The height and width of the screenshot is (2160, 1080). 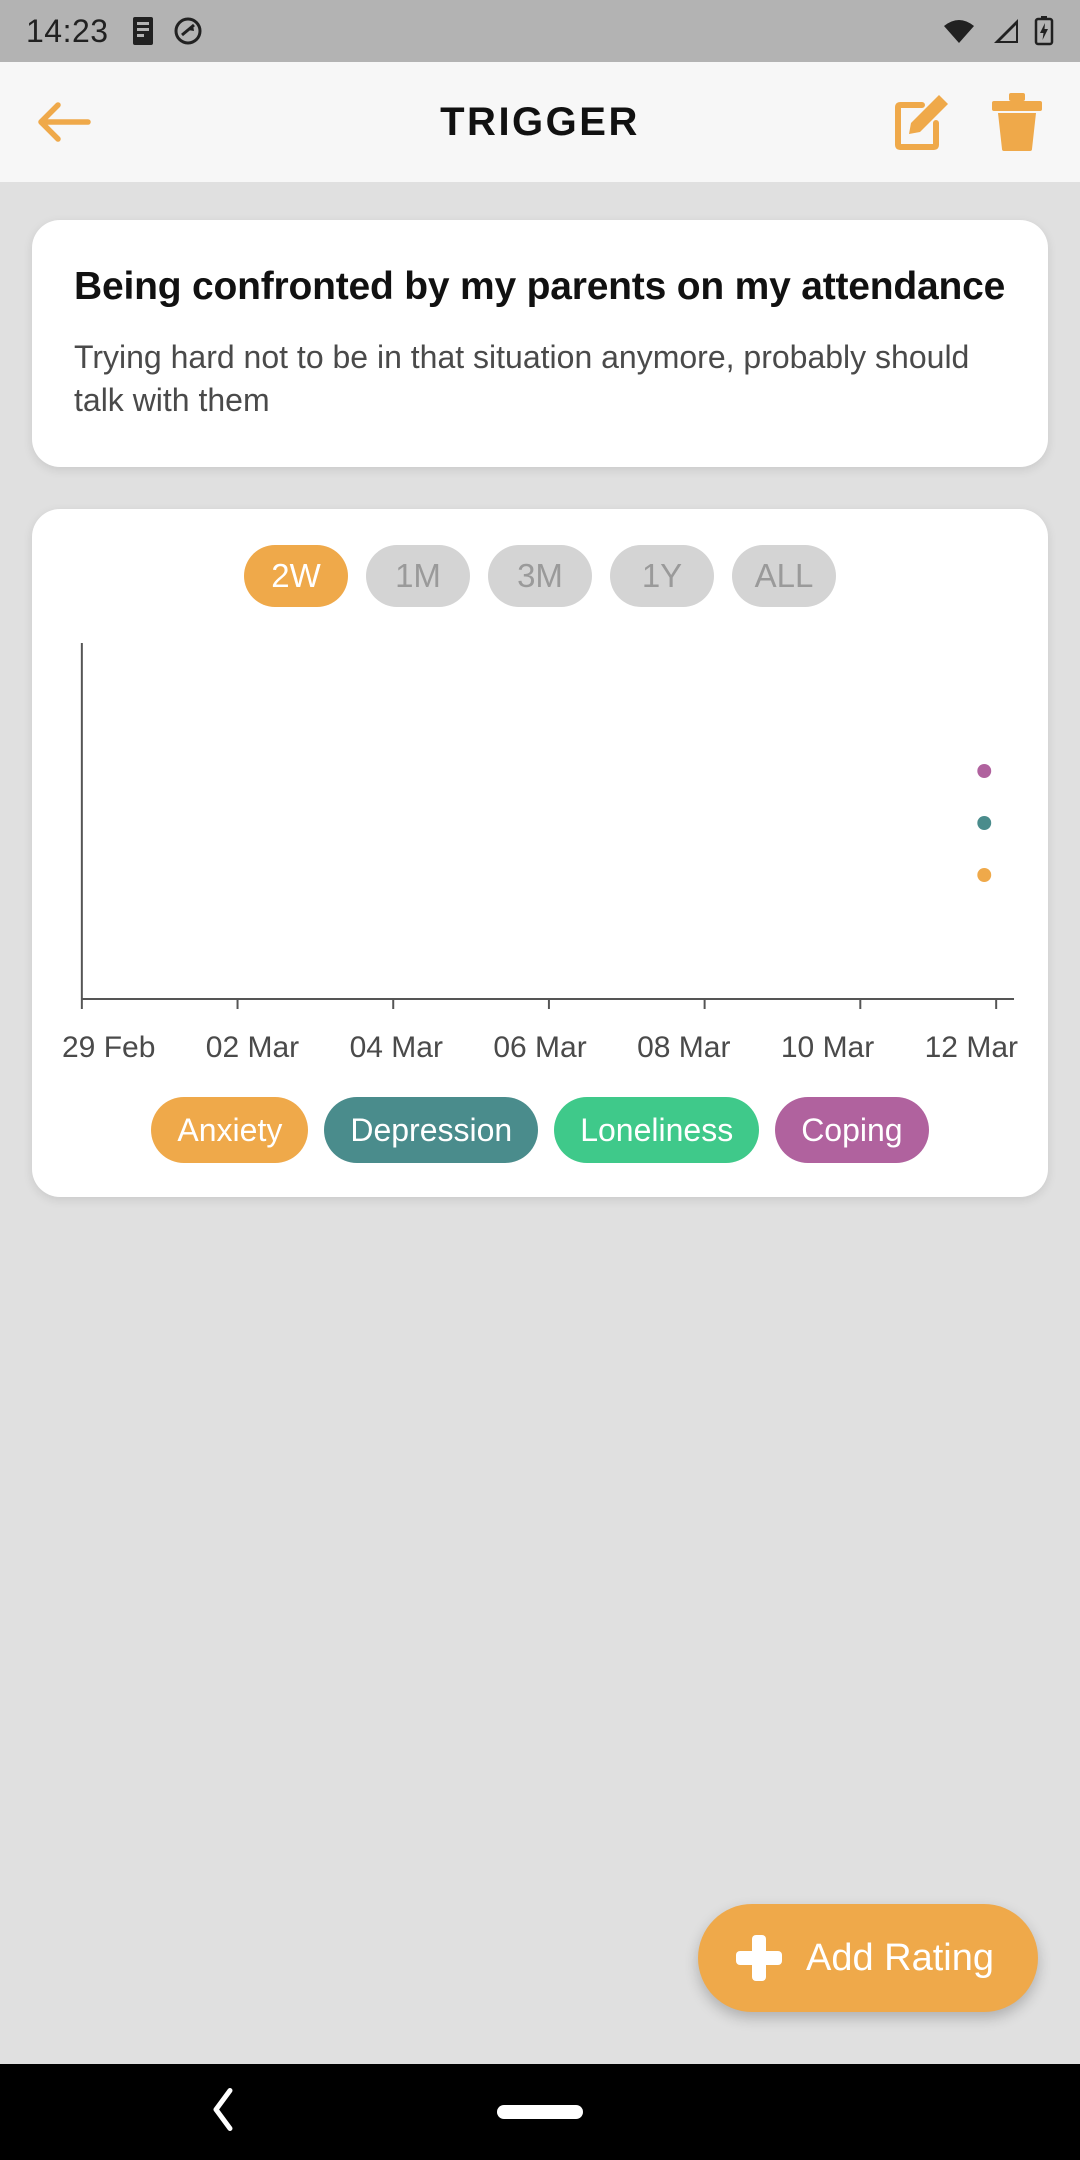 I want to click on delete-button, so click(x=1017, y=122).